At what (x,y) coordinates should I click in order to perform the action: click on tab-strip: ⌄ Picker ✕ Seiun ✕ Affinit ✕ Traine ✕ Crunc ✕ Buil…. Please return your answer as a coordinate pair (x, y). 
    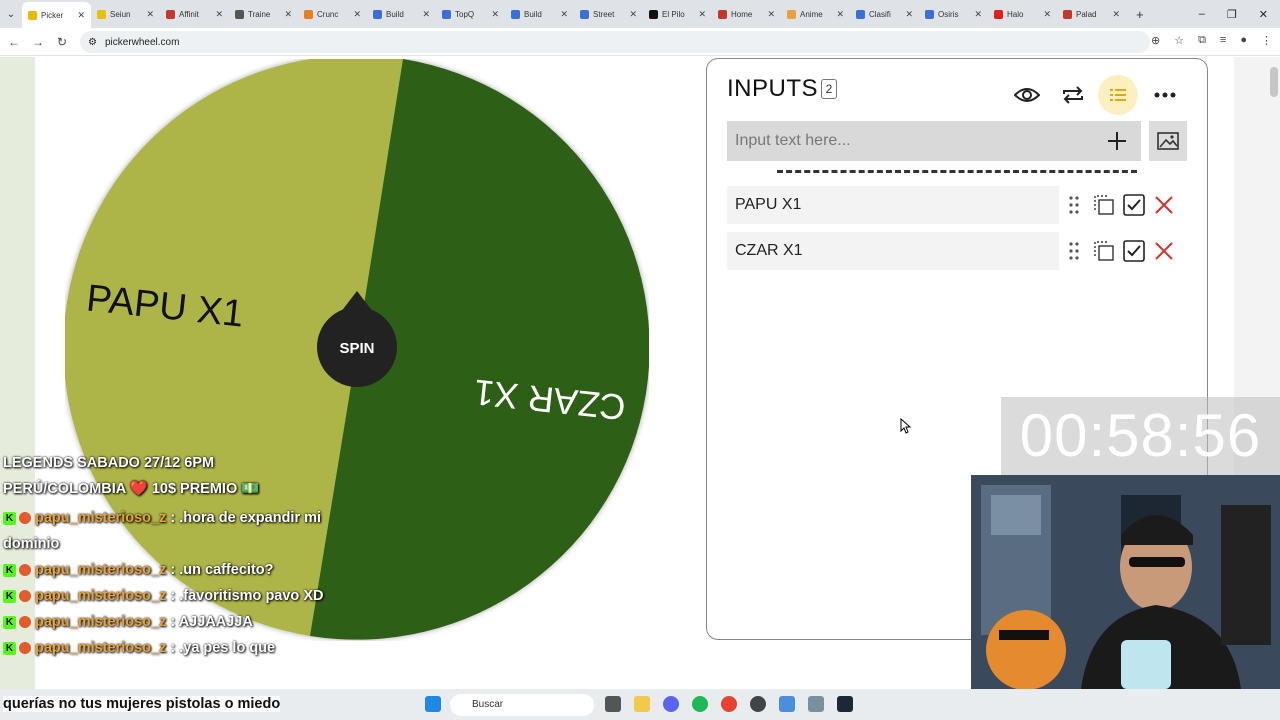
    Looking at the image, I should click on (640, 14).